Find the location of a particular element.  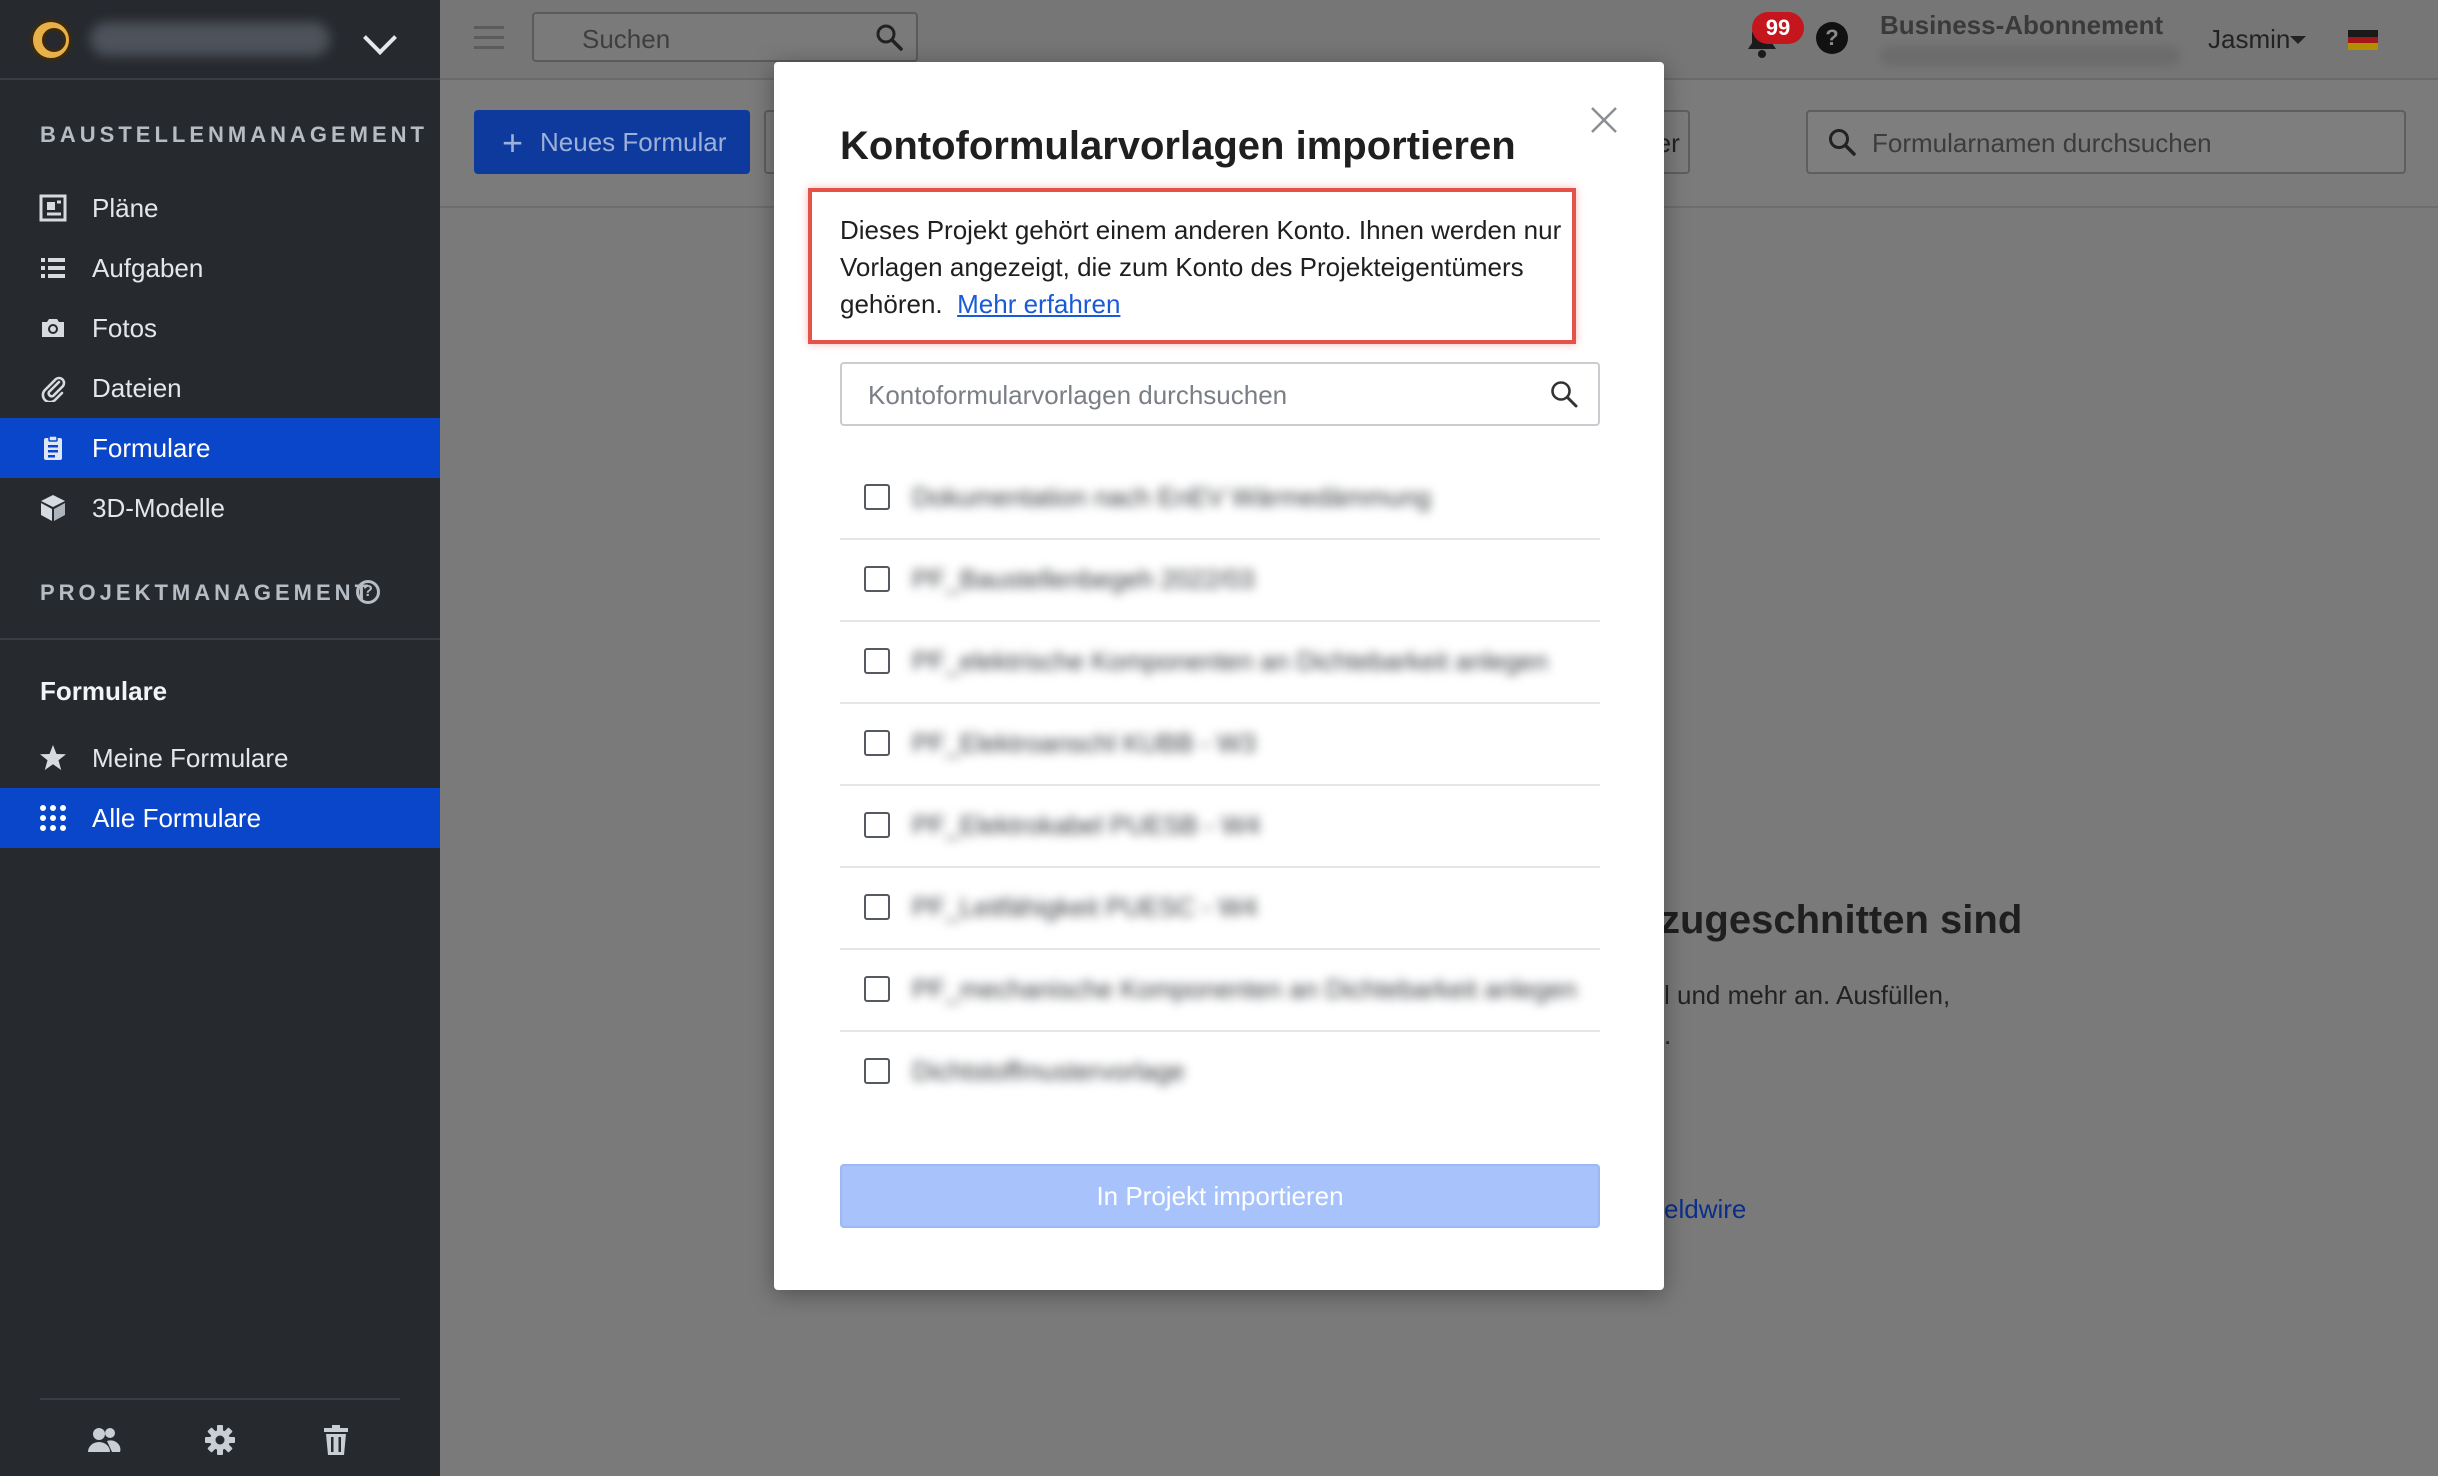

help-circle-icon: ? is located at coordinates (368, 592).